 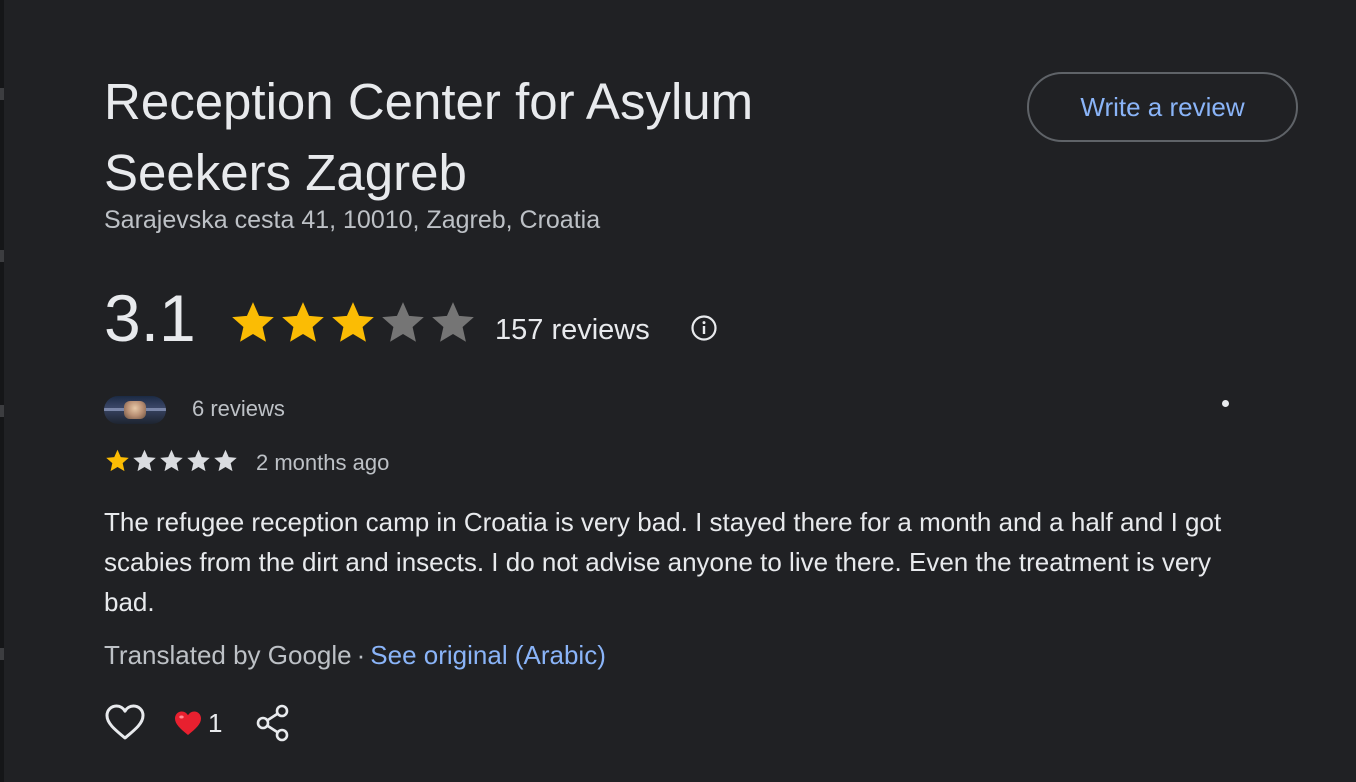 What do you see at coordinates (125, 723) in the screenshot?
I see `heart-outline-icon` at bounding box center [125, 723].